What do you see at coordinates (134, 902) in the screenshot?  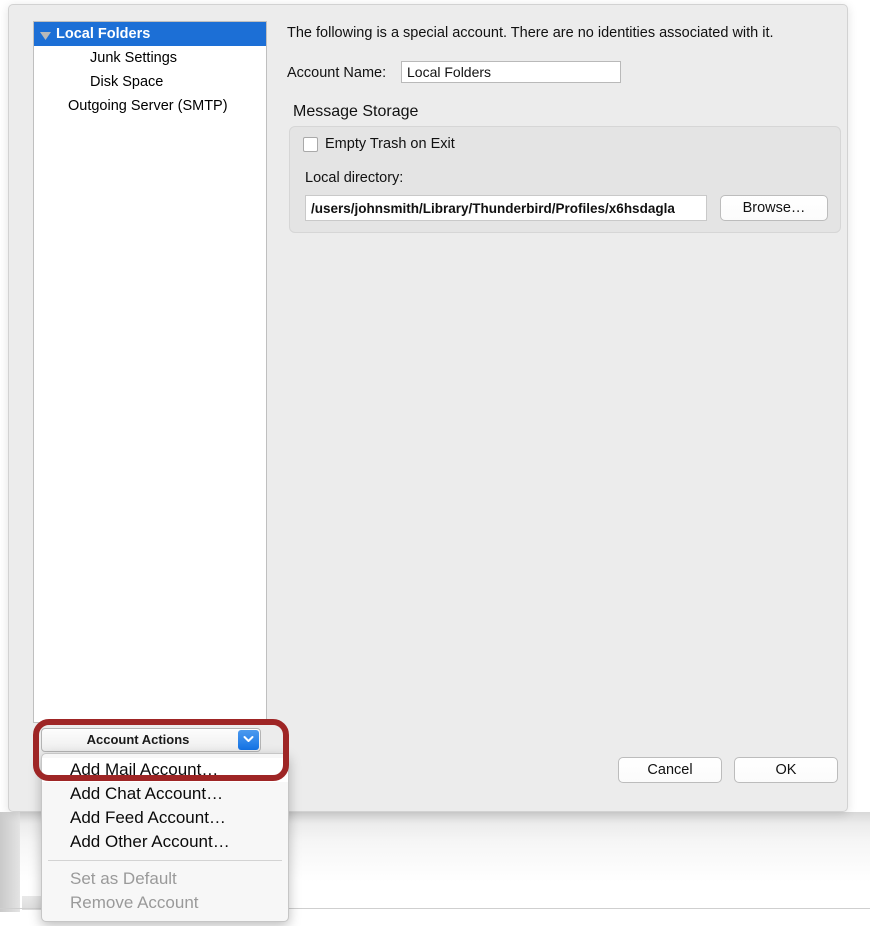 I see `menu-item-remove-account: Remove Account` at bounding box center [134, 902].